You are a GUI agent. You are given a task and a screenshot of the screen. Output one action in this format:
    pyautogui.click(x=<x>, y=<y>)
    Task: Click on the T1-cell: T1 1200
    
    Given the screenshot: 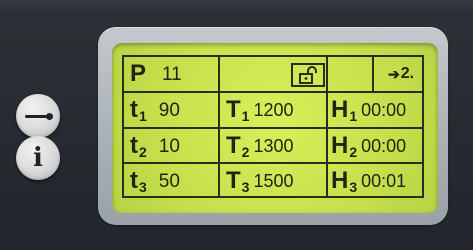 What is the action you would take?
    pyautogui.click(x=273, y=110)
    